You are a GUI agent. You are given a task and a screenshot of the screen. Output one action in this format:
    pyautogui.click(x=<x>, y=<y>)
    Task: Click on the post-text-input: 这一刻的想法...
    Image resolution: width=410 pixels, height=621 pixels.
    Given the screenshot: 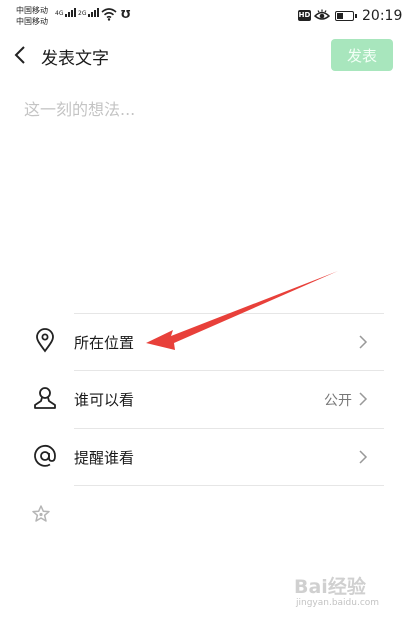 What is the action you would take?
    pyautogui.click(x=79, y=108)
    